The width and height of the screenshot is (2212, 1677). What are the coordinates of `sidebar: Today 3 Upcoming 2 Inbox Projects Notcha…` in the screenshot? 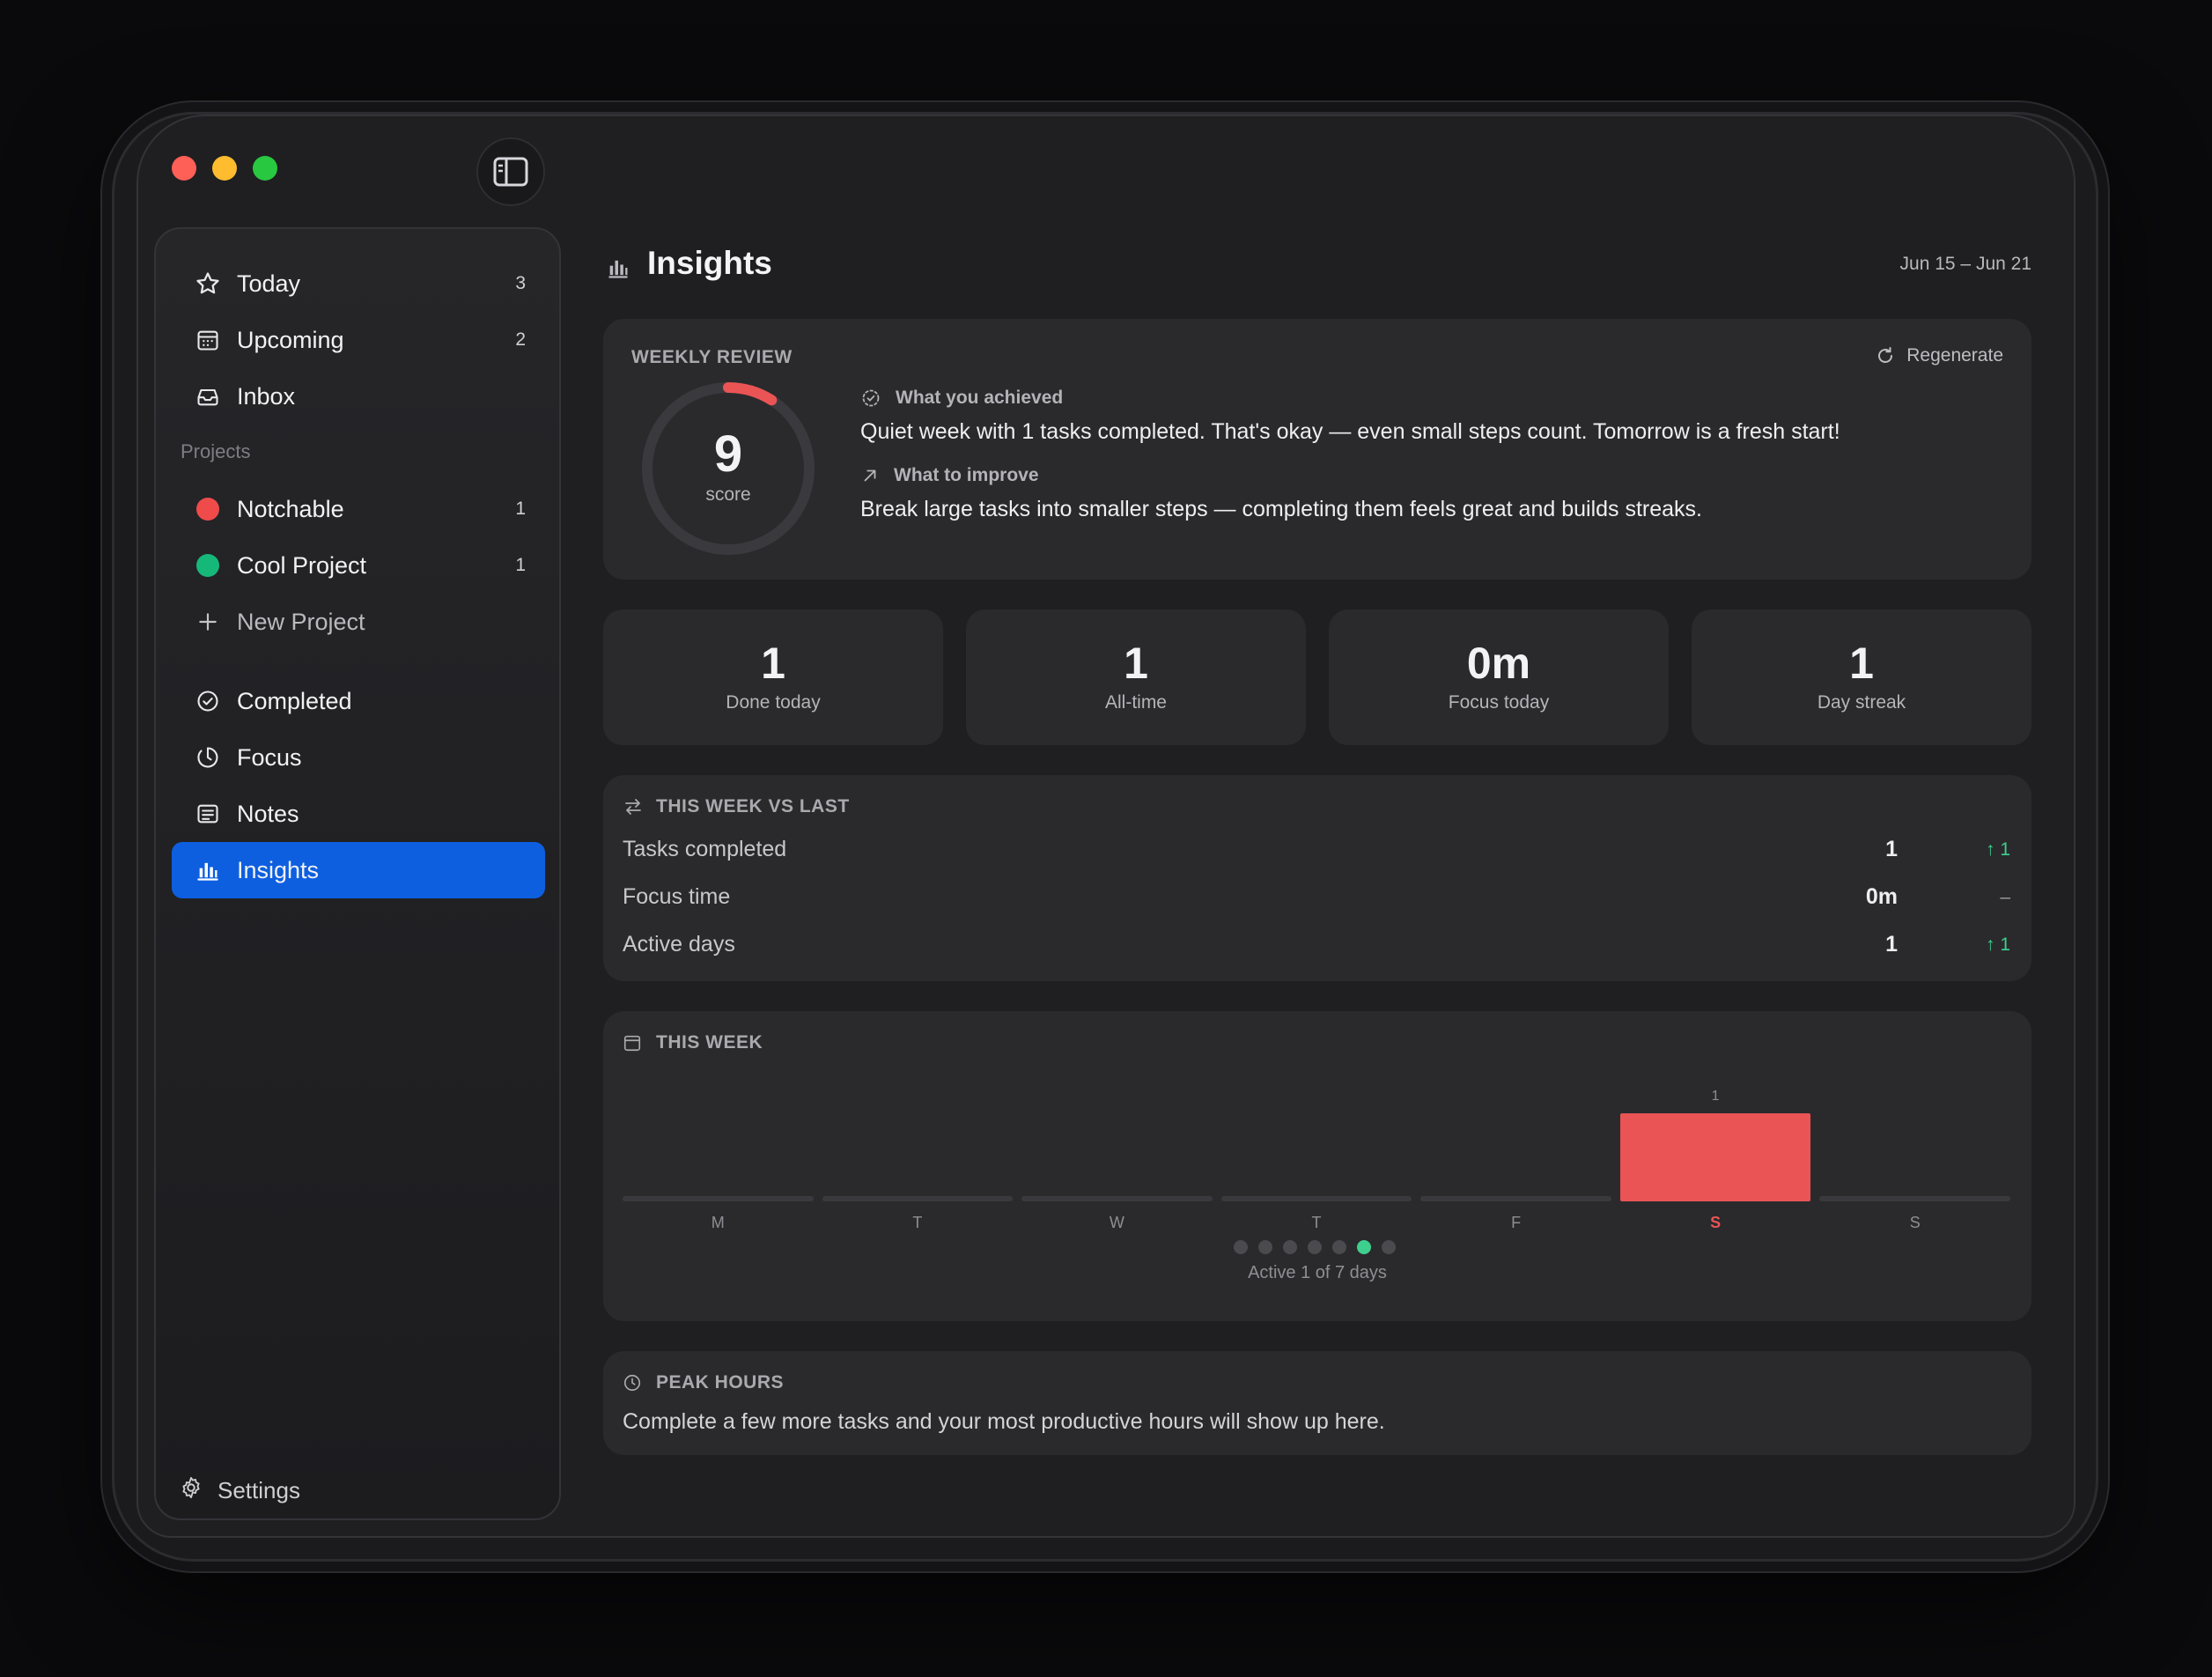 It's located at (357, 873).